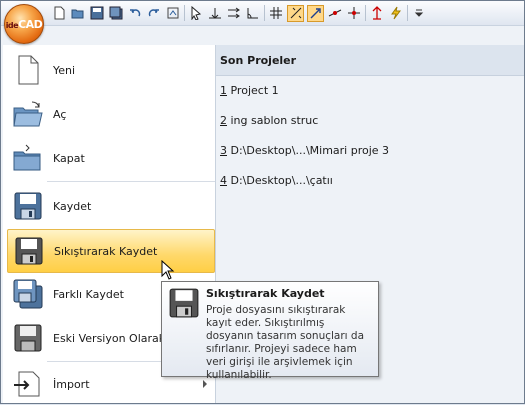 This screenshot has height=405, width=525. I want to click on menu-item-open: Aç, so click(110, 114).